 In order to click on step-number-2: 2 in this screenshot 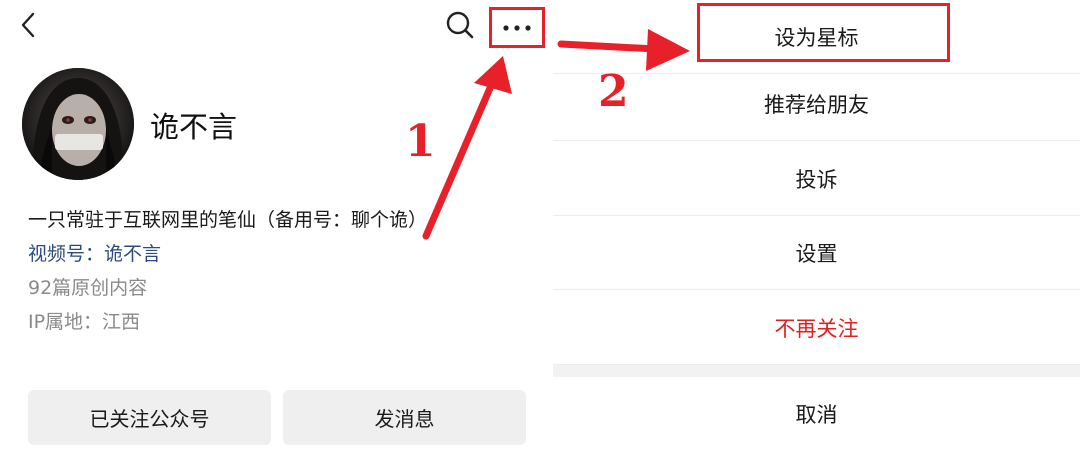, I will do `click(613, 91)`.